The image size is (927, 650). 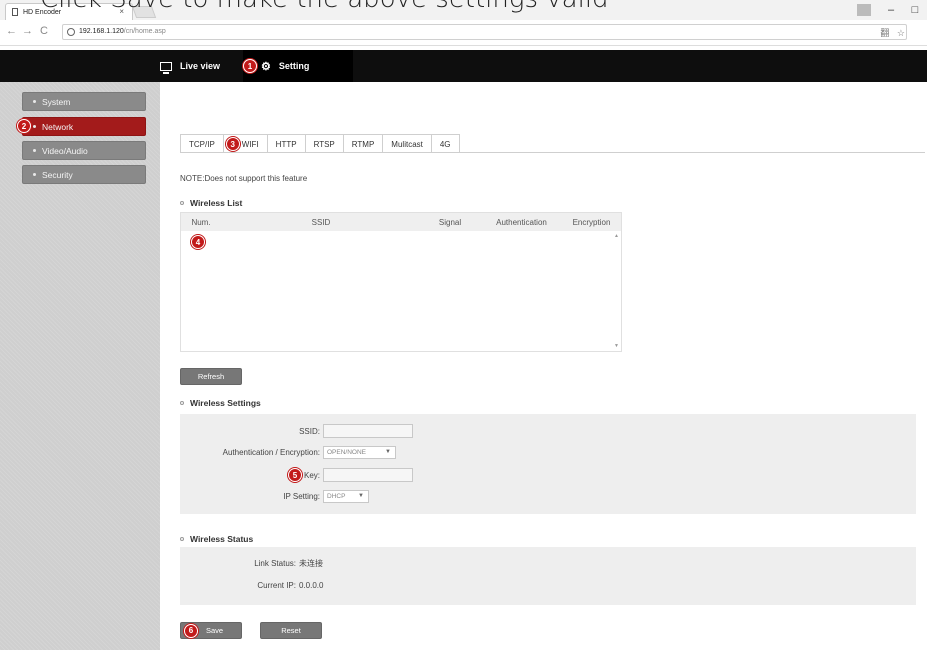 I want to click on key-label: Key:, so click(x=311, y=475).